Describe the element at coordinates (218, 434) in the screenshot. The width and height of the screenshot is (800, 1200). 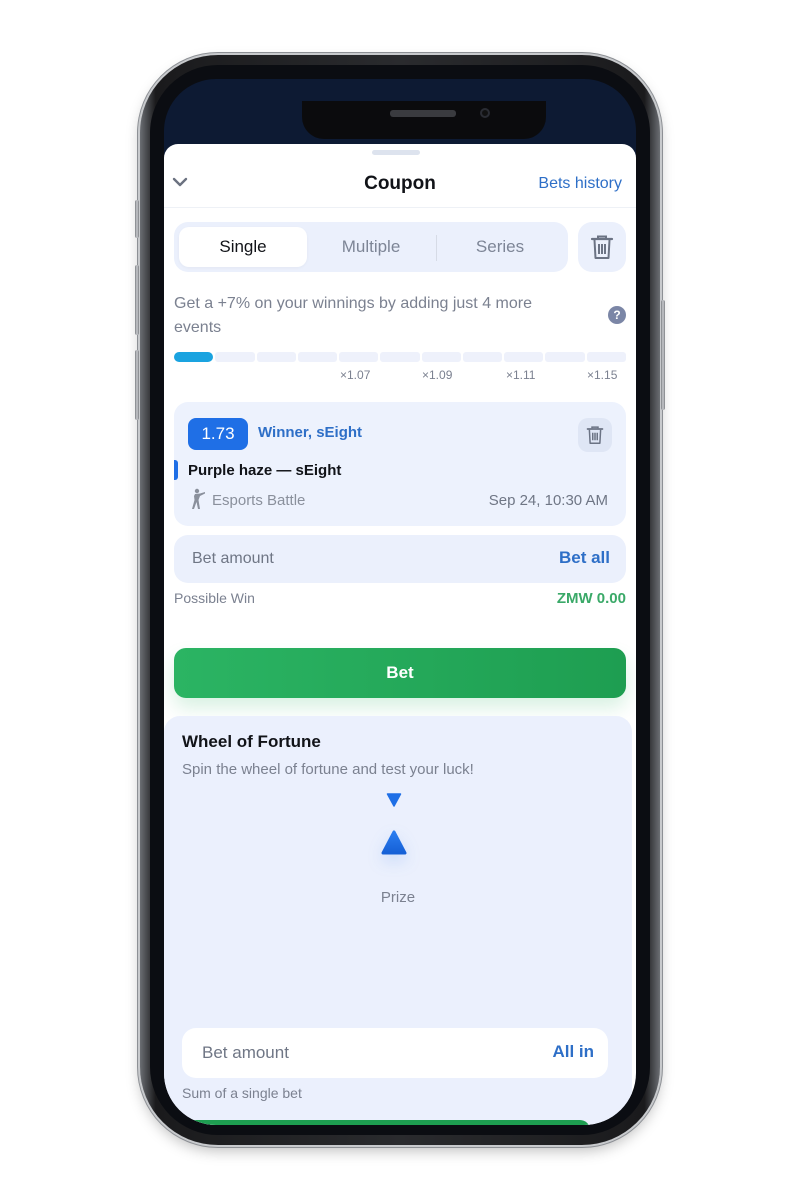
I see `odds-badge: 1.73` at that location.